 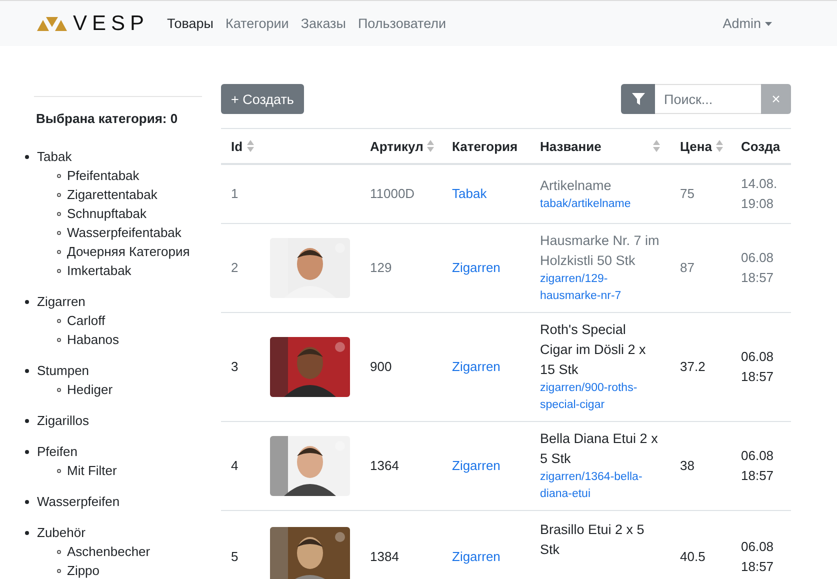 What do you see at coordinates (600, 250) in the screenshot?
I see `product-name: Hausmarke Nr. 7 im Holzkistli 50 Stk` at bounding box center [600, 250].